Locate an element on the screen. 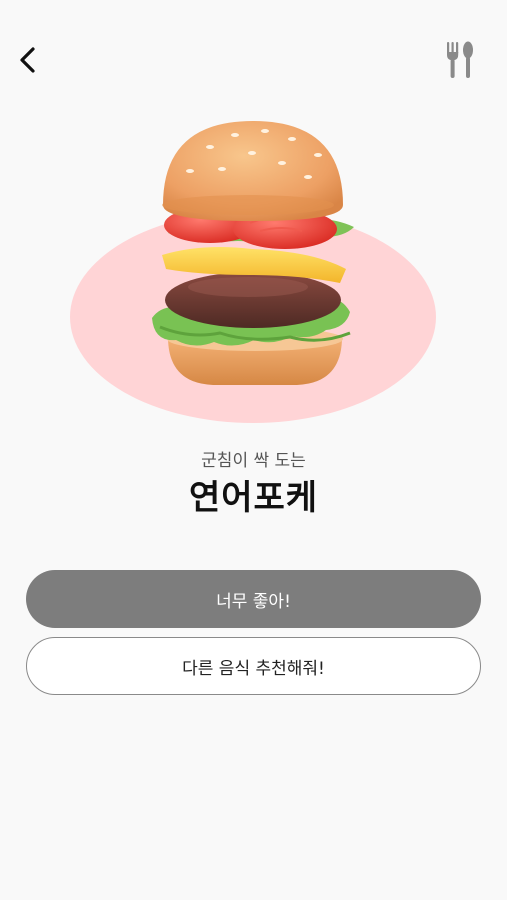 This screenshot has height=900, width=507. status-bar is located at coordinates (253, 14).